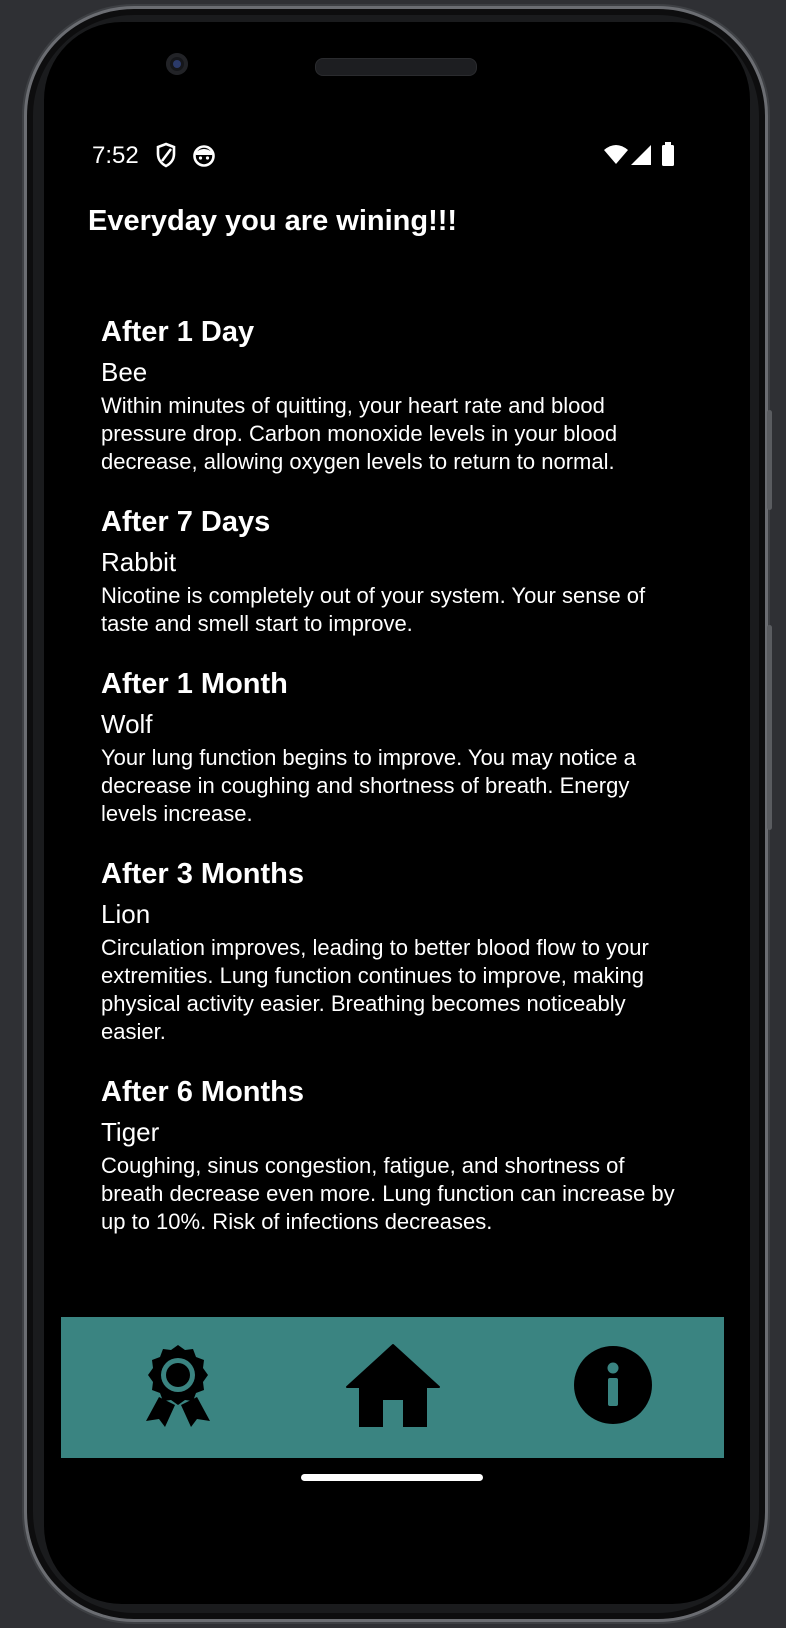  What do you see at coordinates (178, 332) in the screenshot?
I see `milestone-title: After 1 Day` at bounding box center [178, 332].